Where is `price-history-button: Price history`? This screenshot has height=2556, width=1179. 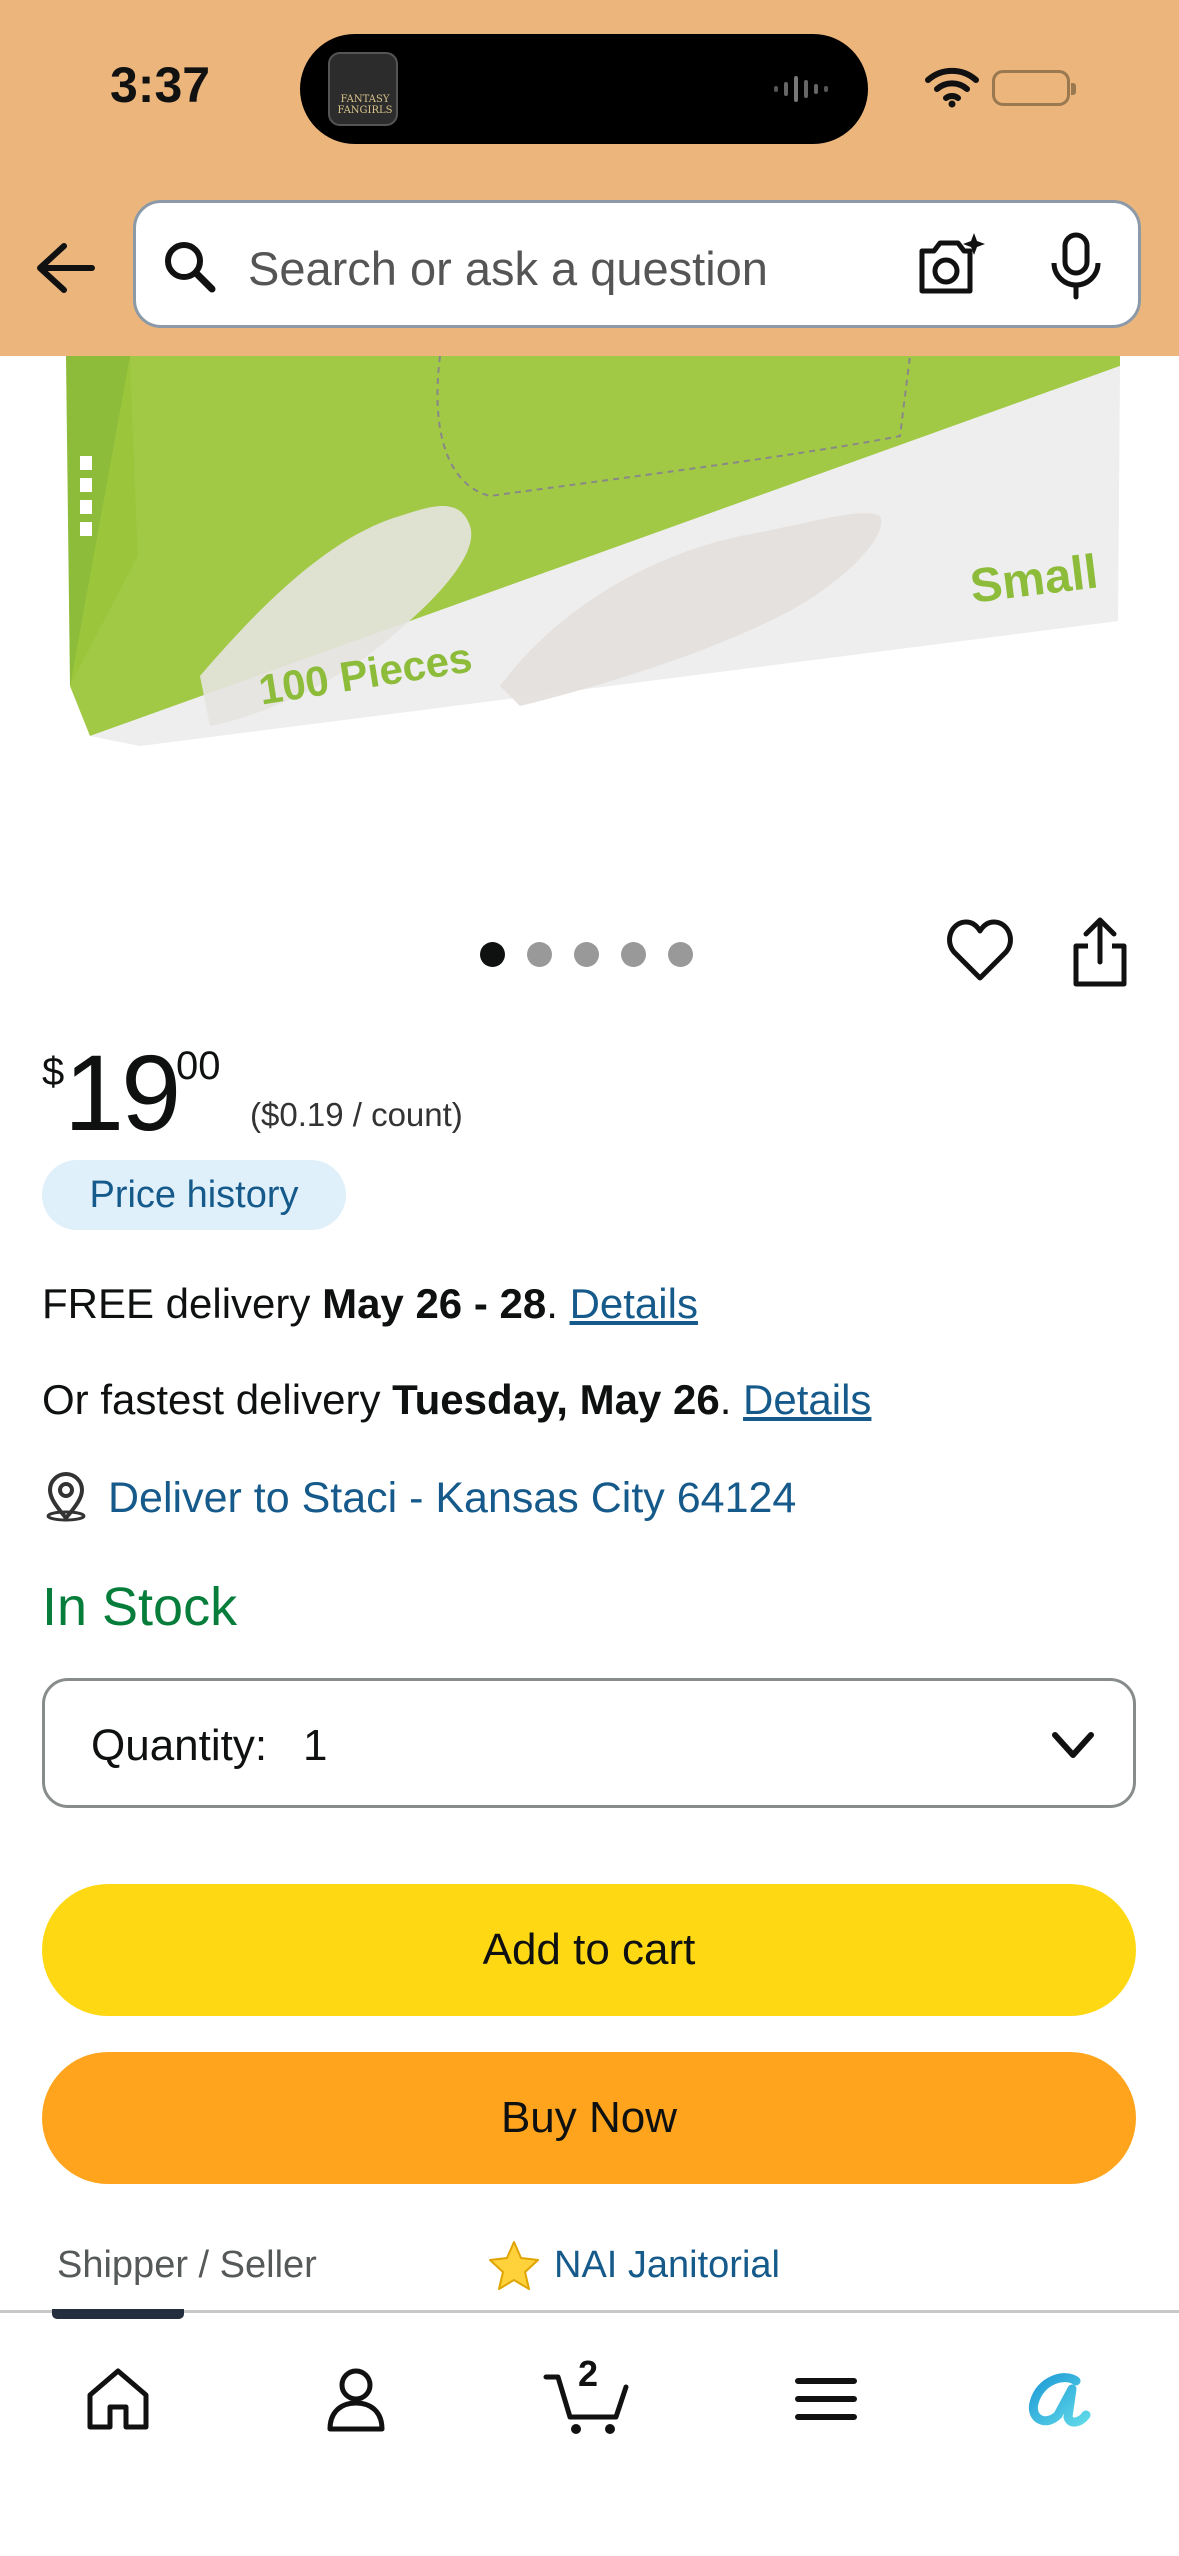 price-history-button: Price history is located at coordinates (194, 1195).